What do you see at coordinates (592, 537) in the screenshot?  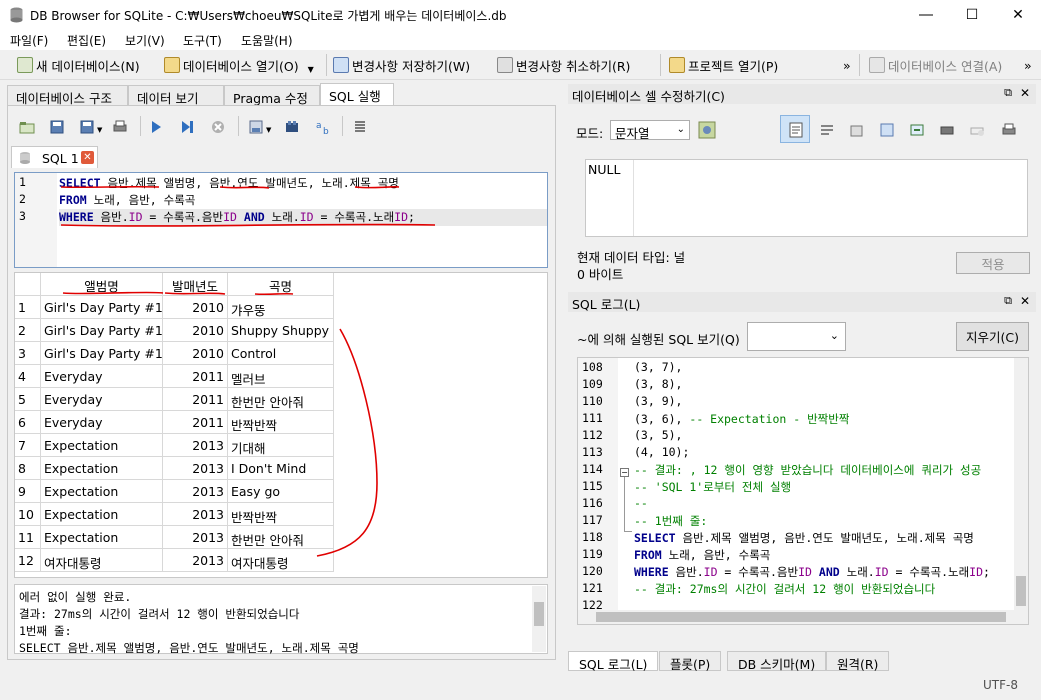 I see `log-line-number: 118` at bounding box center [592, 537].